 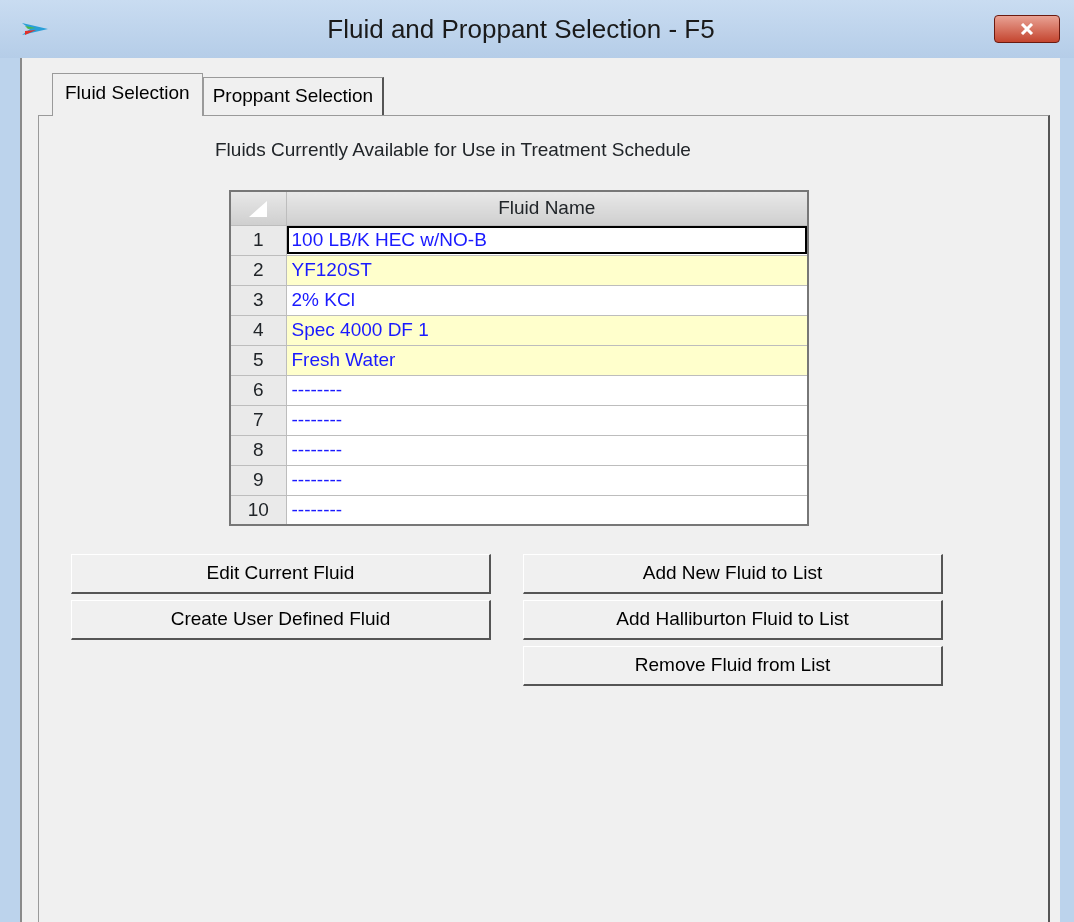 I want to click on section-caption: Fluids Currently Available for Use in Treatment Schedule, so click(x=453, y=149).